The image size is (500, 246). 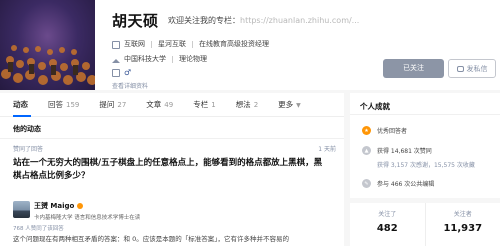 I want to click on author-name: 王赟 Maigo, so click(x=54, y=206).